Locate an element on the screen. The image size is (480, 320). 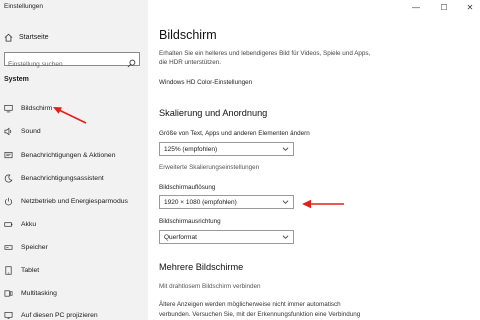
sidebar-item-speicher: Speicher is located at coordinates (74, 247).